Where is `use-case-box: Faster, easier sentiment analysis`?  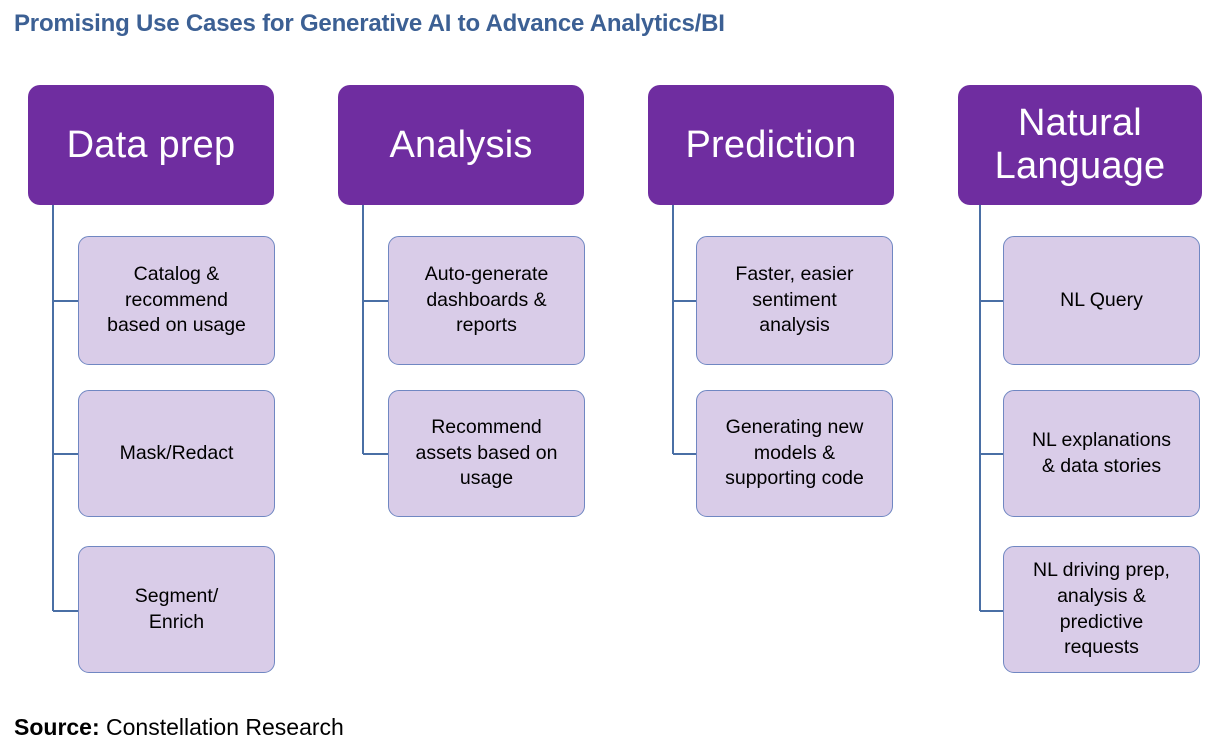
use-case-box: Faster, easier sentiment analysis is located at coordinates (794, 300).